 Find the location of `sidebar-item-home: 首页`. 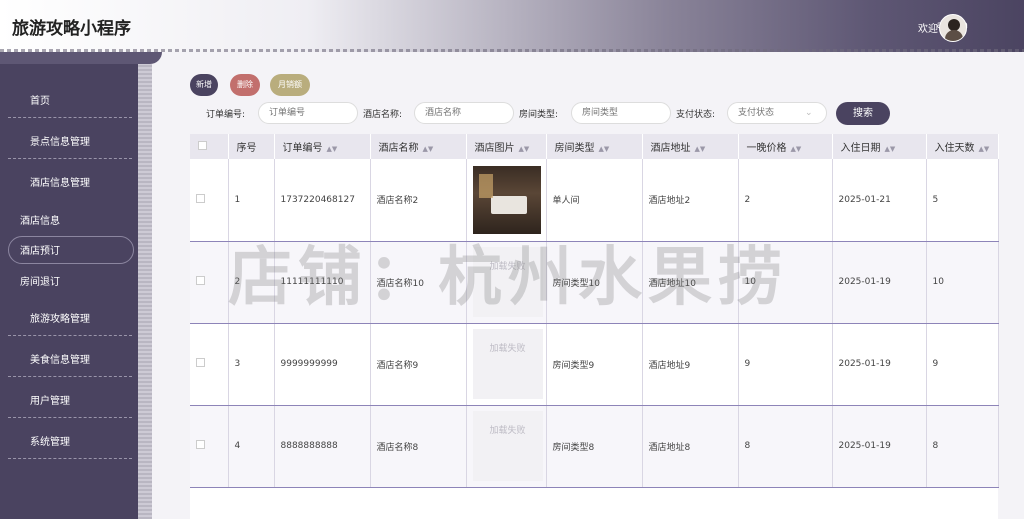

sidebar-item-home: 首页 is located at coordinates (70, 98).